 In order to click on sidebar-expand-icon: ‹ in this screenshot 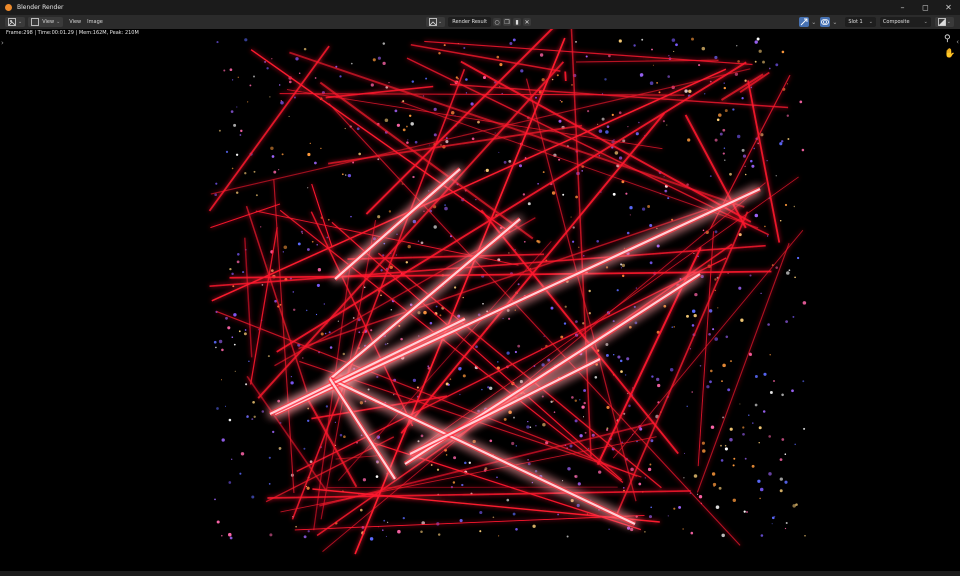, I will do `click(957, 42)`.